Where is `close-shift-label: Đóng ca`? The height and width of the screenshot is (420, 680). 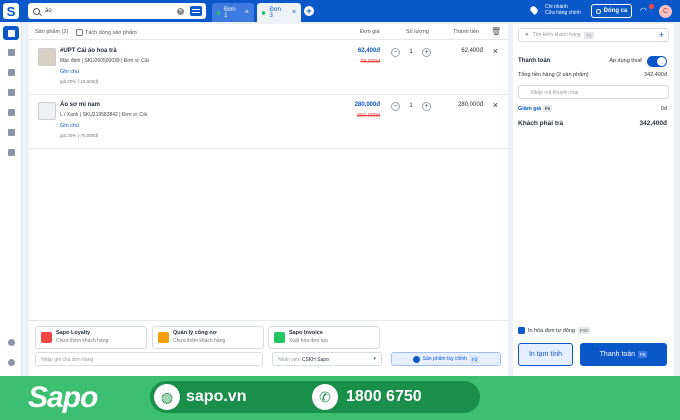
close-shift-label: Đóng ca is located at coordinates (615, 11).